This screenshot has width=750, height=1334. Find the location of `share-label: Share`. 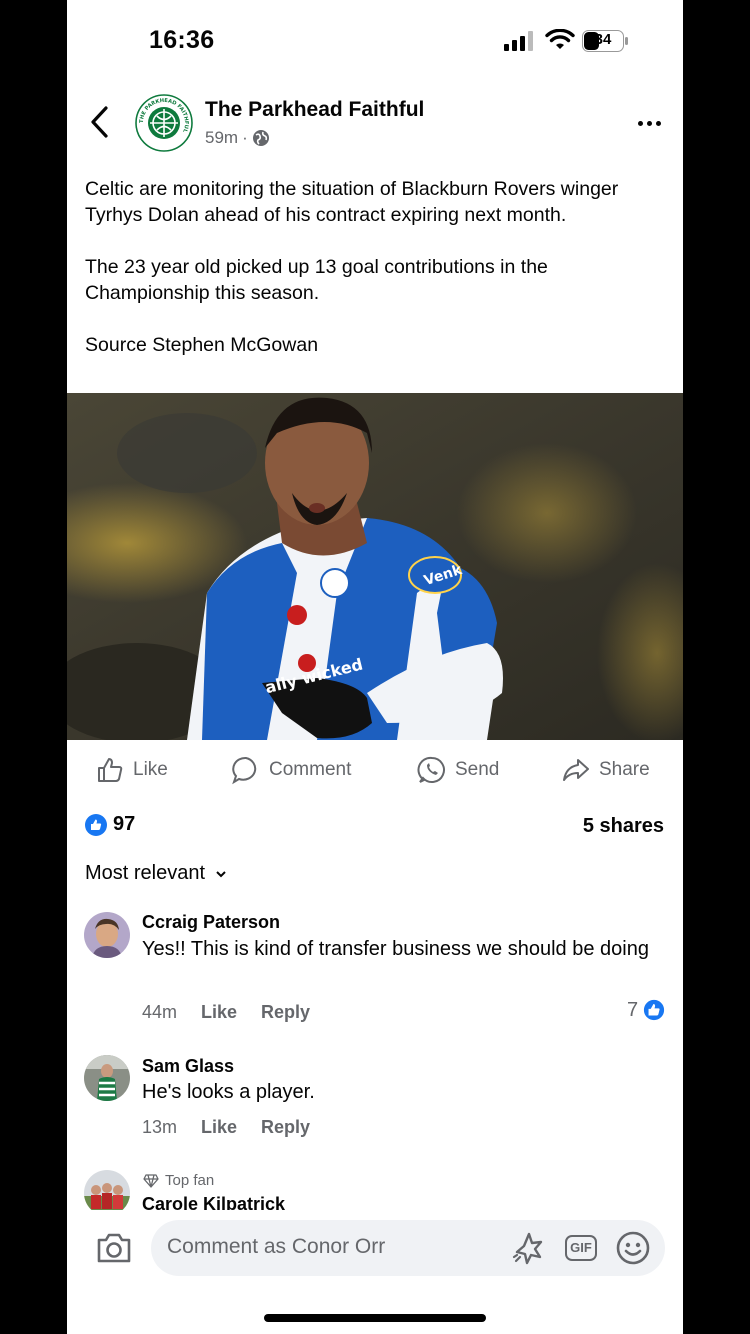

share-label: Share is located at coordinates (624, 769).